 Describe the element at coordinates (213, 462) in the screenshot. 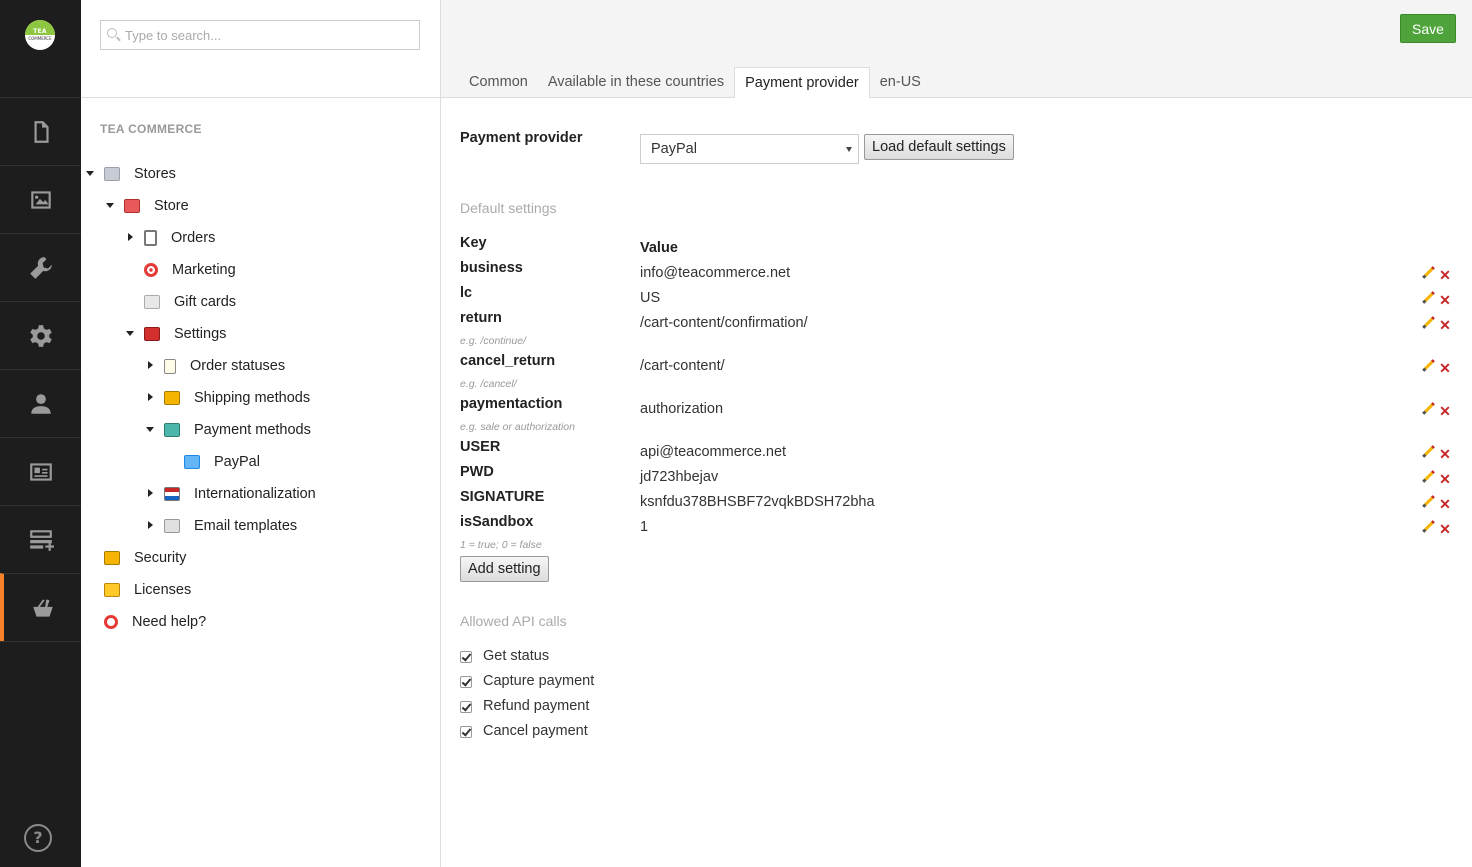

I see `tree-node-paypal: PayPal` at that location.